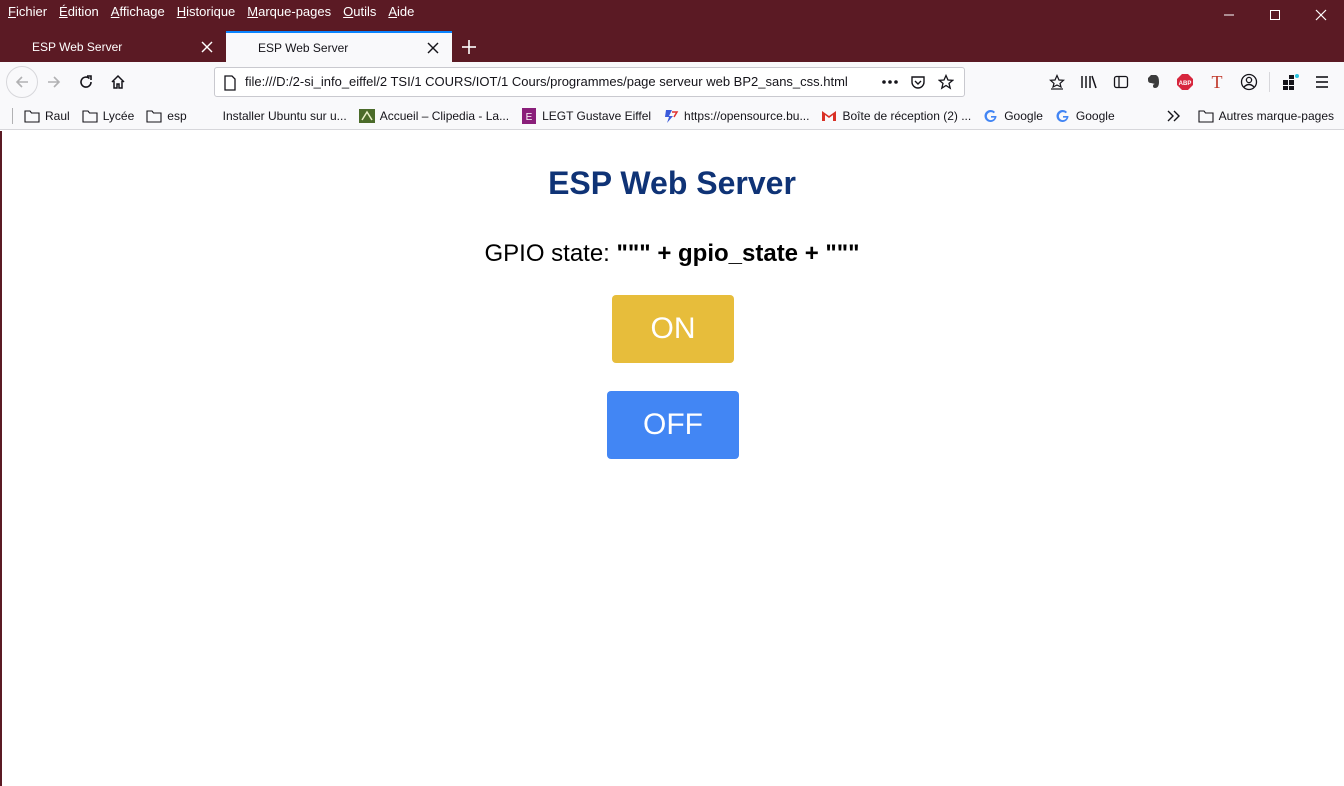  I want to click on bookmarks-overflow-button, so click(1174, 116).